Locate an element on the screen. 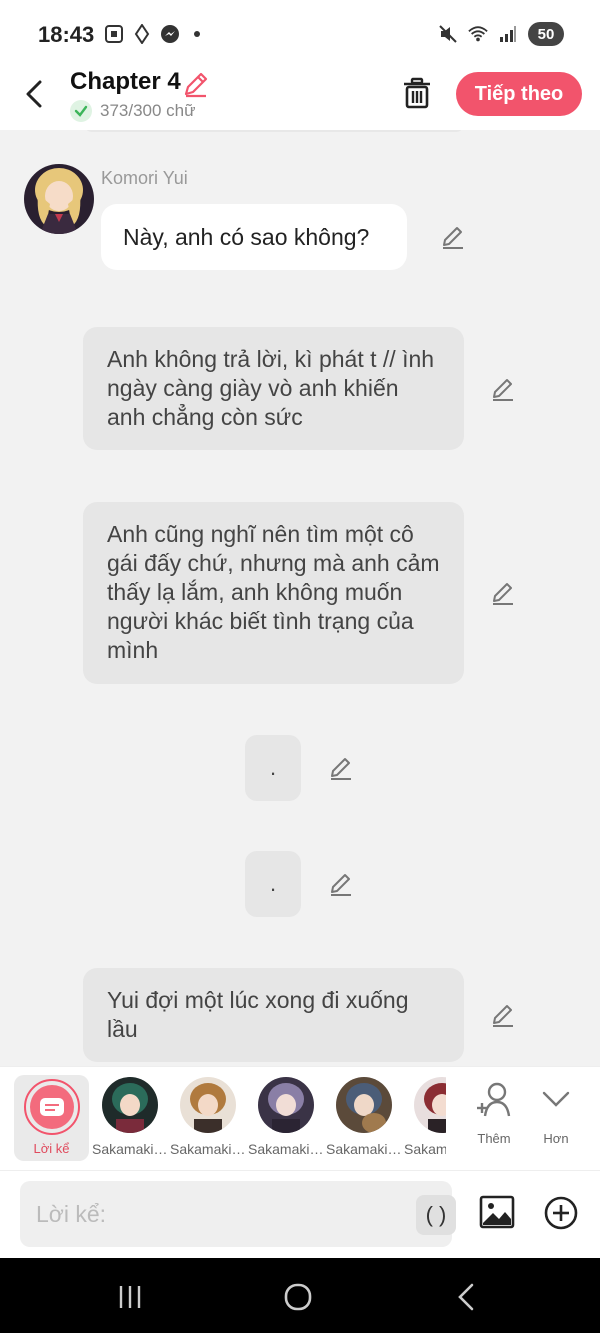 This screenshot has height=1333, width=600. messenger-icon is located at coordinates (170, 34).